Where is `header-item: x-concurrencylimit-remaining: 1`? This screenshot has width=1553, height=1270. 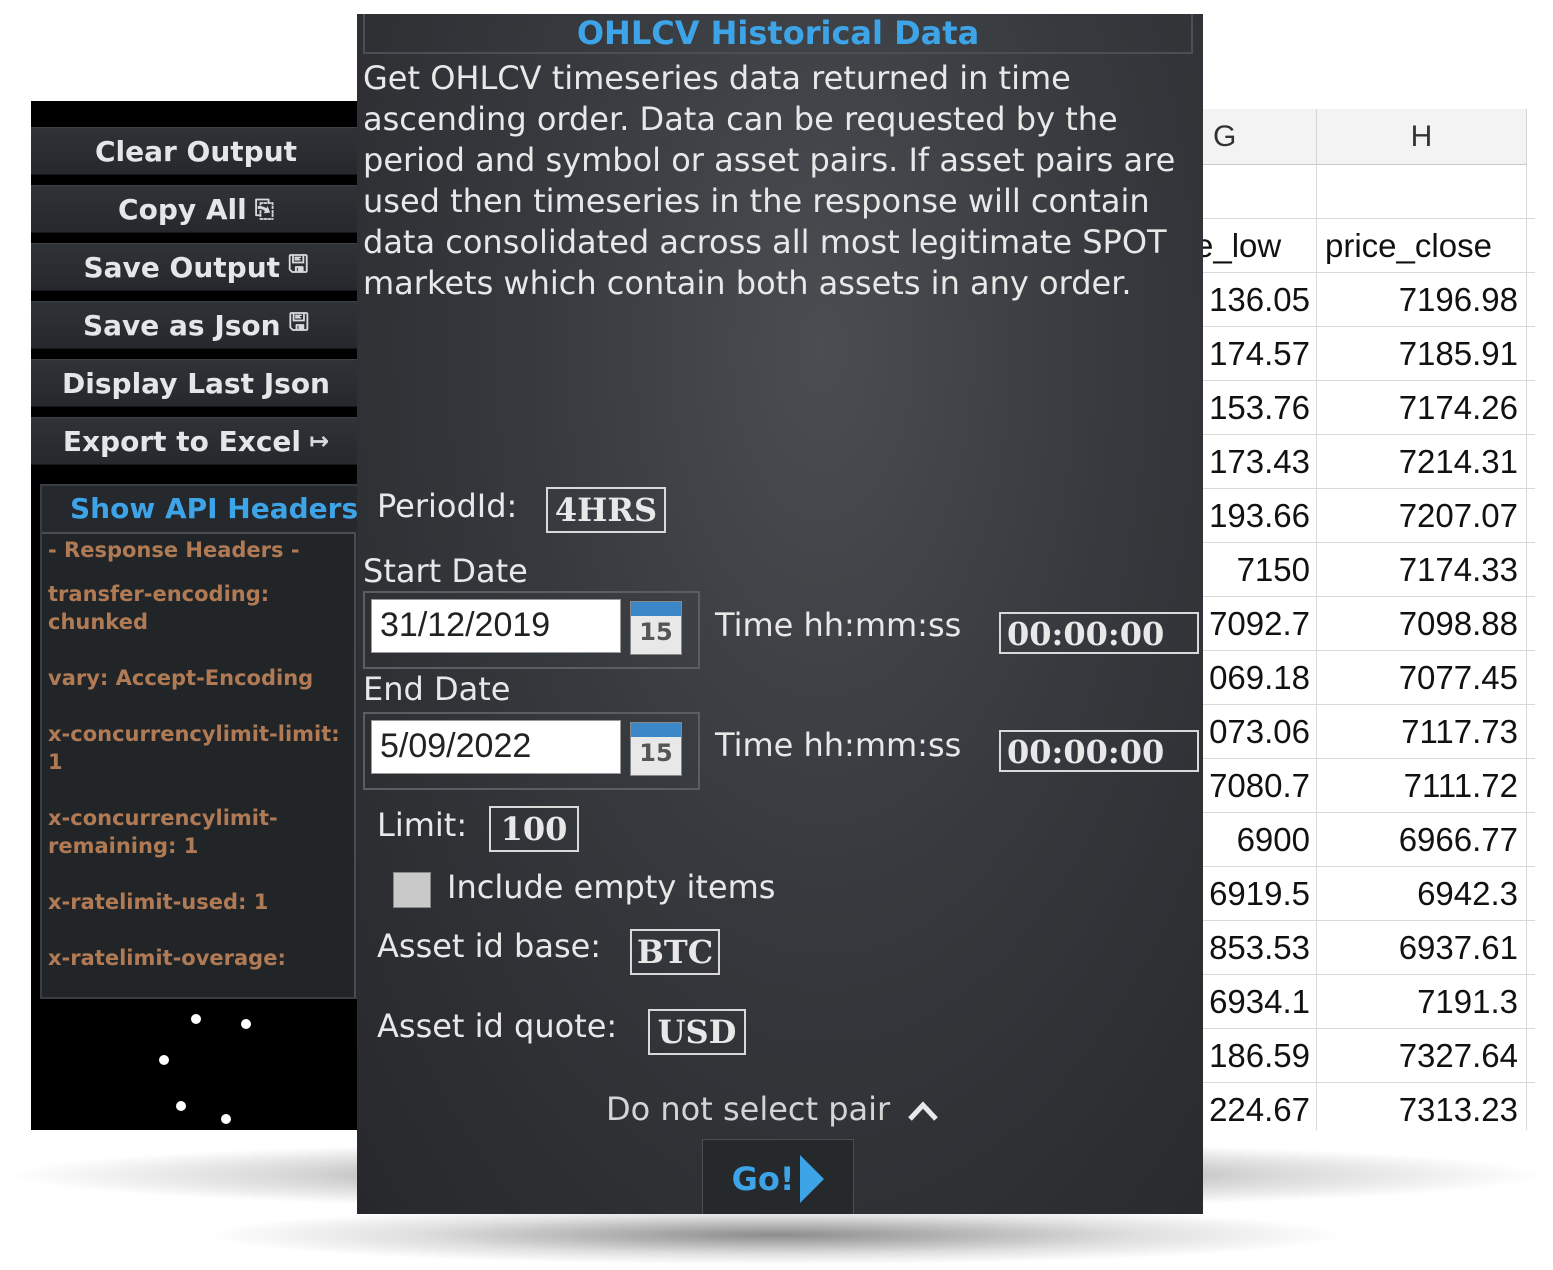
header-item: x-concurrencylimit-remaining: 1 is located at coordinates (163, 832).